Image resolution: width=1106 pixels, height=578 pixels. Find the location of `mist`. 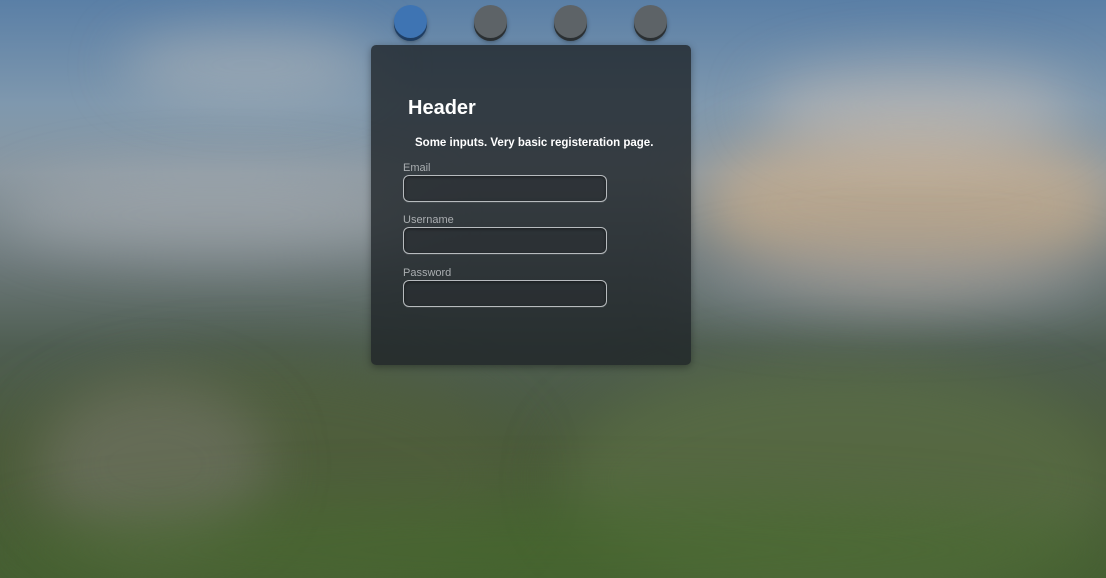

mist is located at coordinates (215, 215).